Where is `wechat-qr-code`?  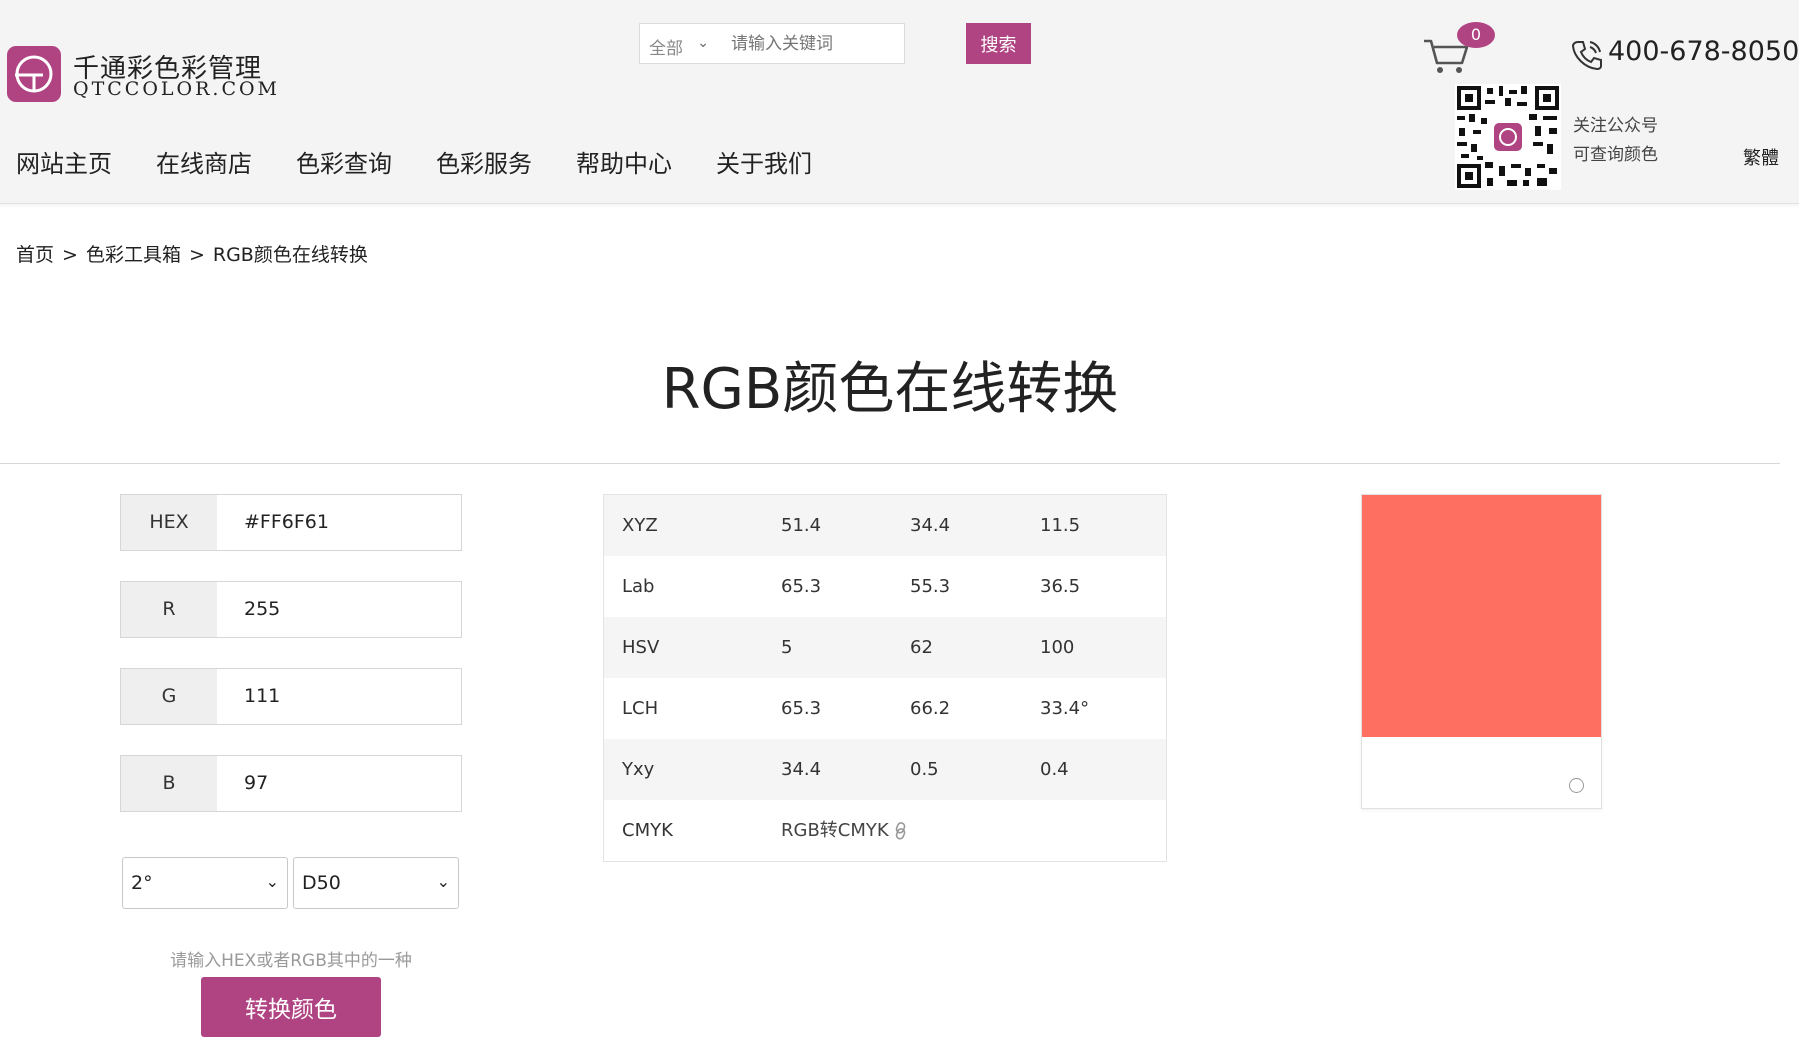 wechat-qr-code is located at coordinates (1508, 137).